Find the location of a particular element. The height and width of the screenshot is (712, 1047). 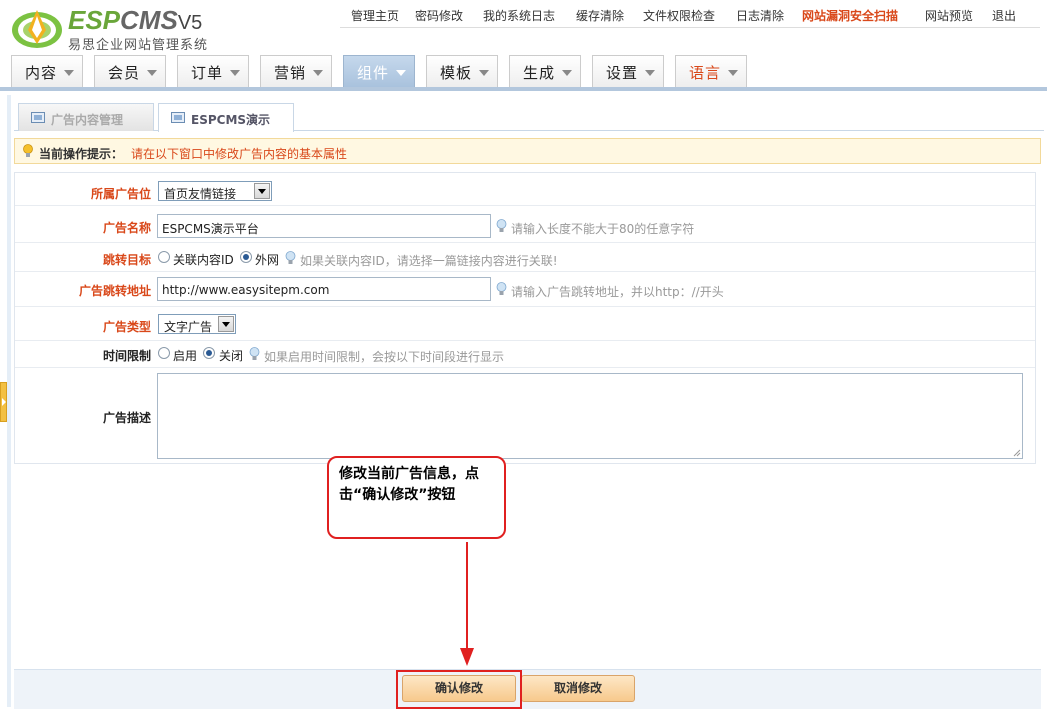

form-row-jump-target: 跳转目标 关联内容ID 外网 如果关联内容ID，请选择一篇链接内容进行关联! is located at coordinates (525, 257).